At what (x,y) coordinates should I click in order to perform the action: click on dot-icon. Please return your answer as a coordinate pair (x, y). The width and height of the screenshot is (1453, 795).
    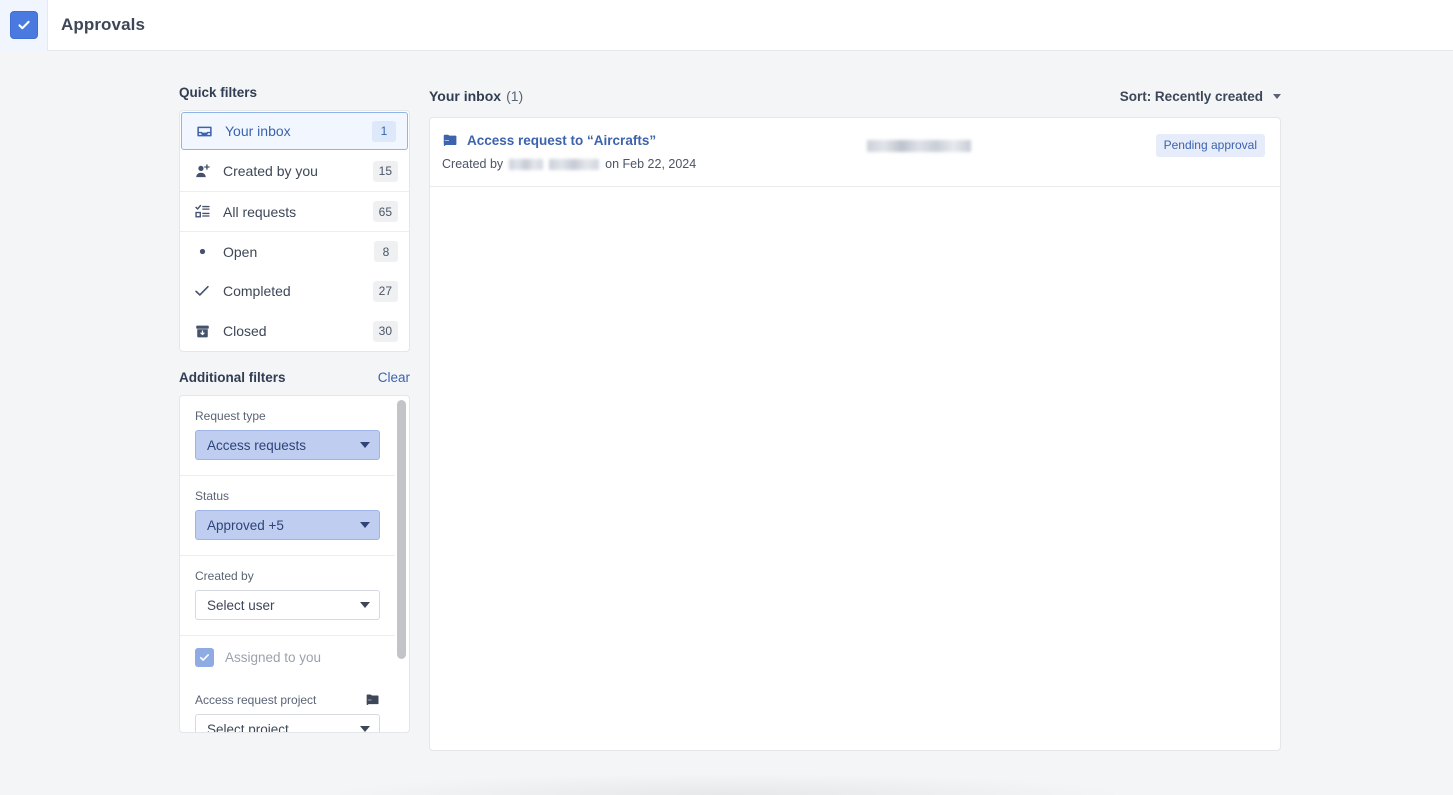
    Looking at the image, I should click on (202, 252).